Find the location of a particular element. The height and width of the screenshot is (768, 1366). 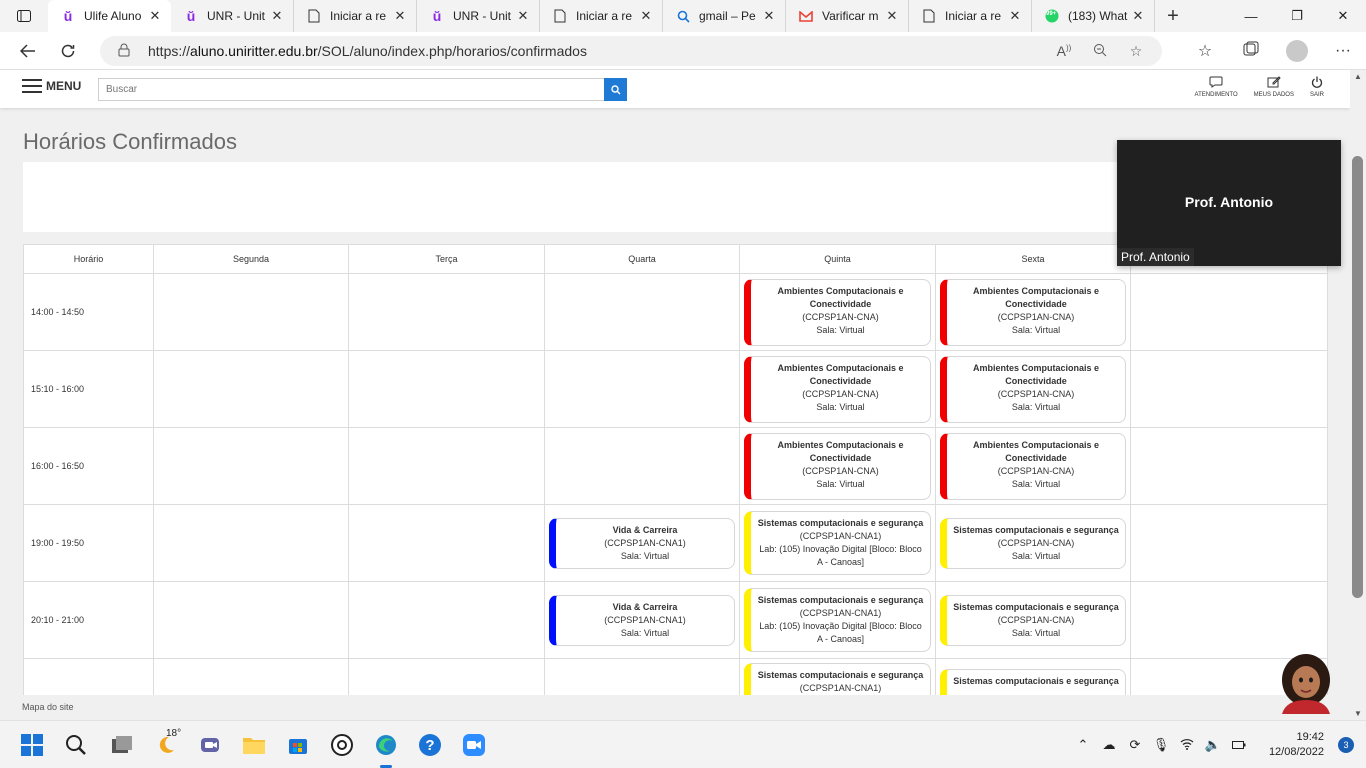

day-cell-quarta is located at coordinates (642, 466).